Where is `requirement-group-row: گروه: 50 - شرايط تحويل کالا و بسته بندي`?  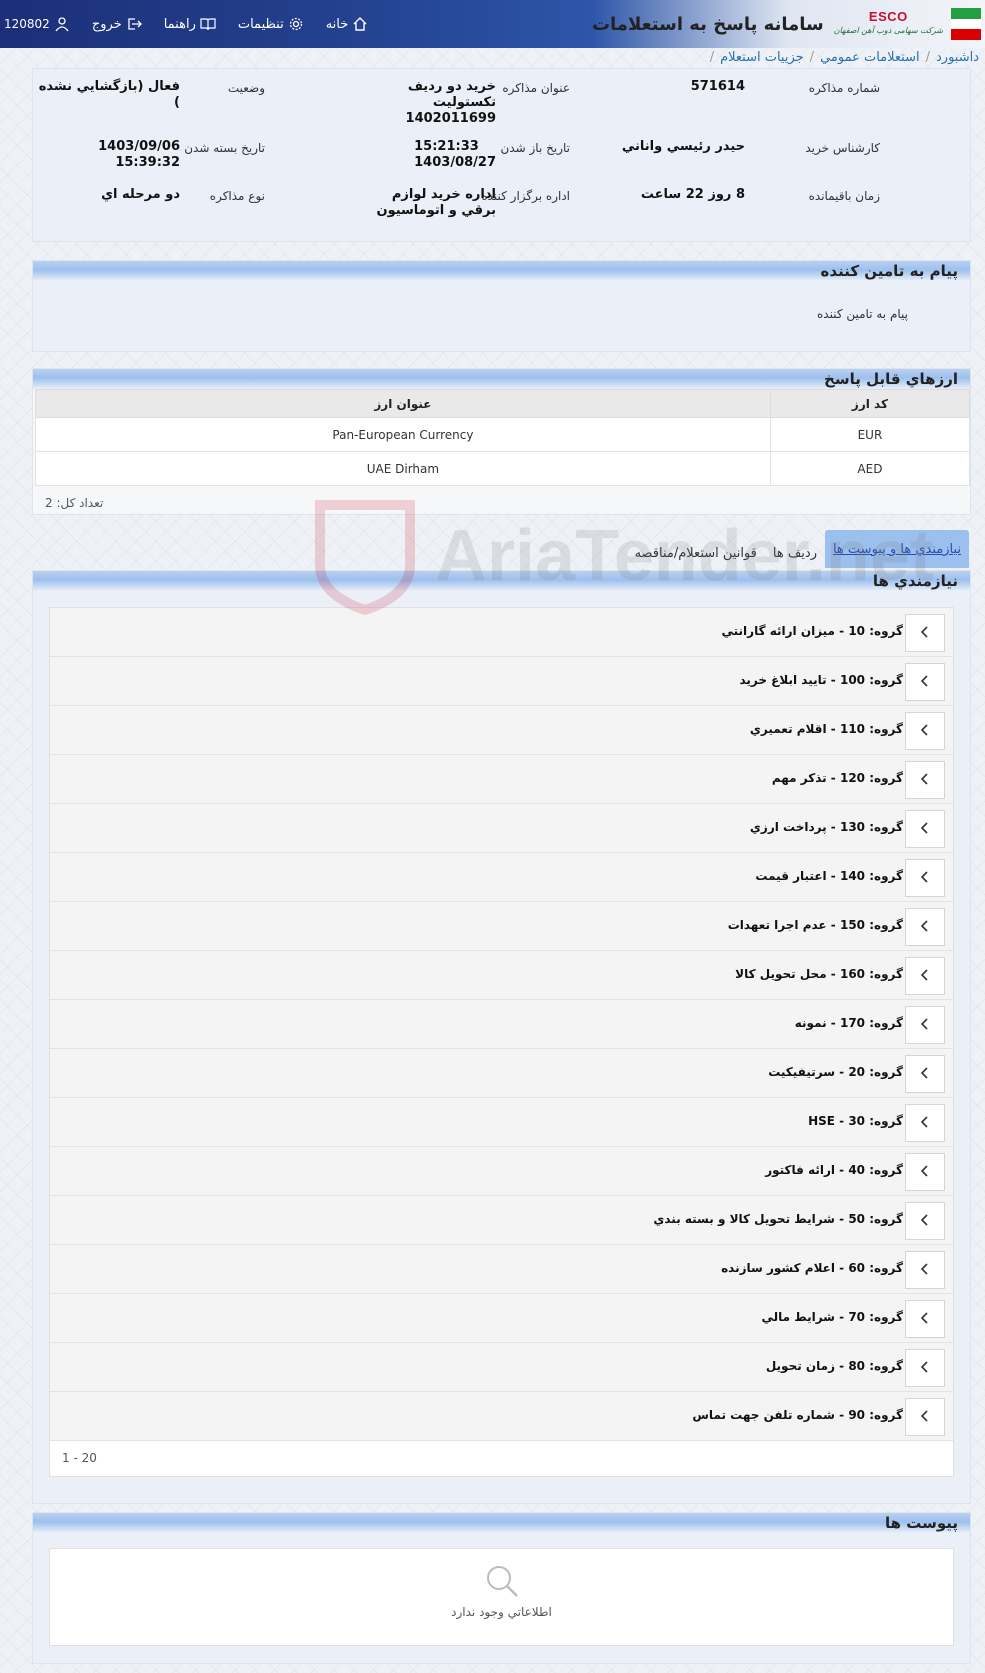
requirement-group-row: گروه: 50 - شرايط تحويل کالا و بسته بندي is located at coordinates (501, 1220).